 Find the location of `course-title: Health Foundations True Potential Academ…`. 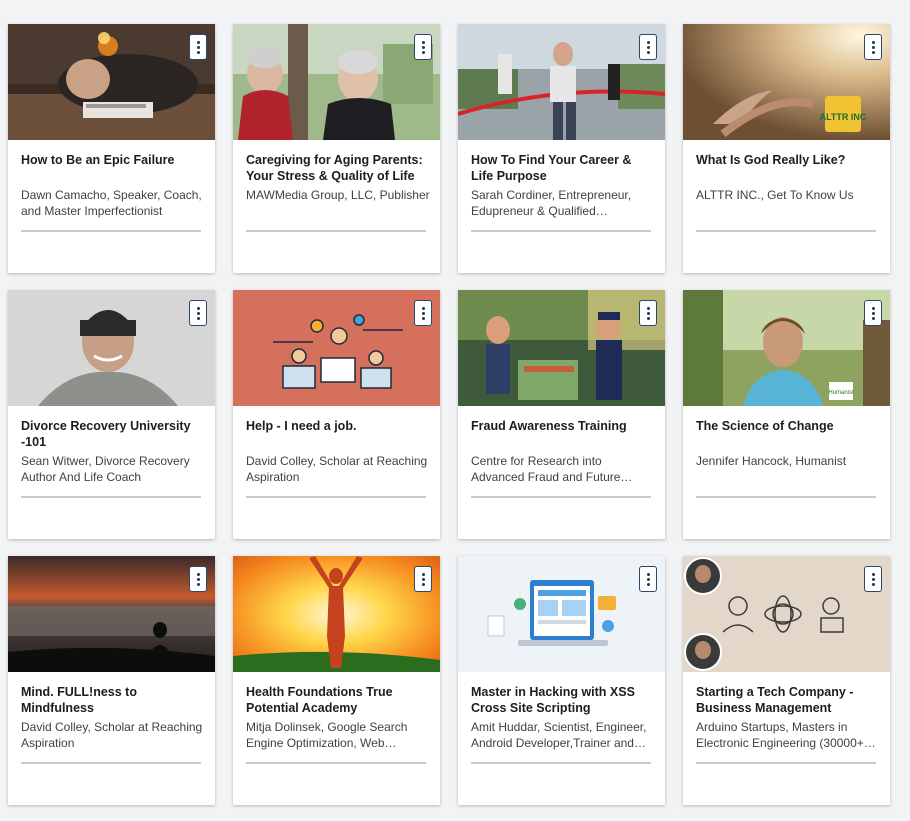

course-title: Health Foundations True Potential Academ… is located at coordinates (338, 700).